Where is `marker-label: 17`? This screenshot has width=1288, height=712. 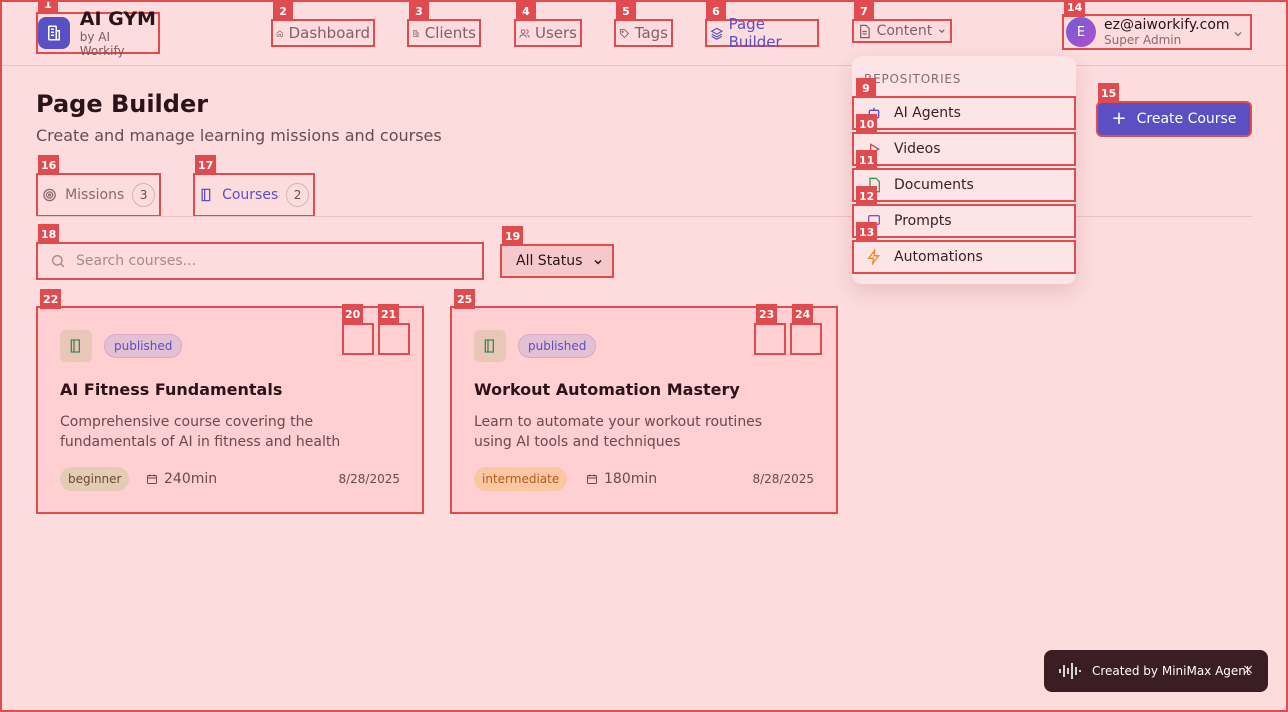
marker-label: 17 is located at coordinates (206, 165).